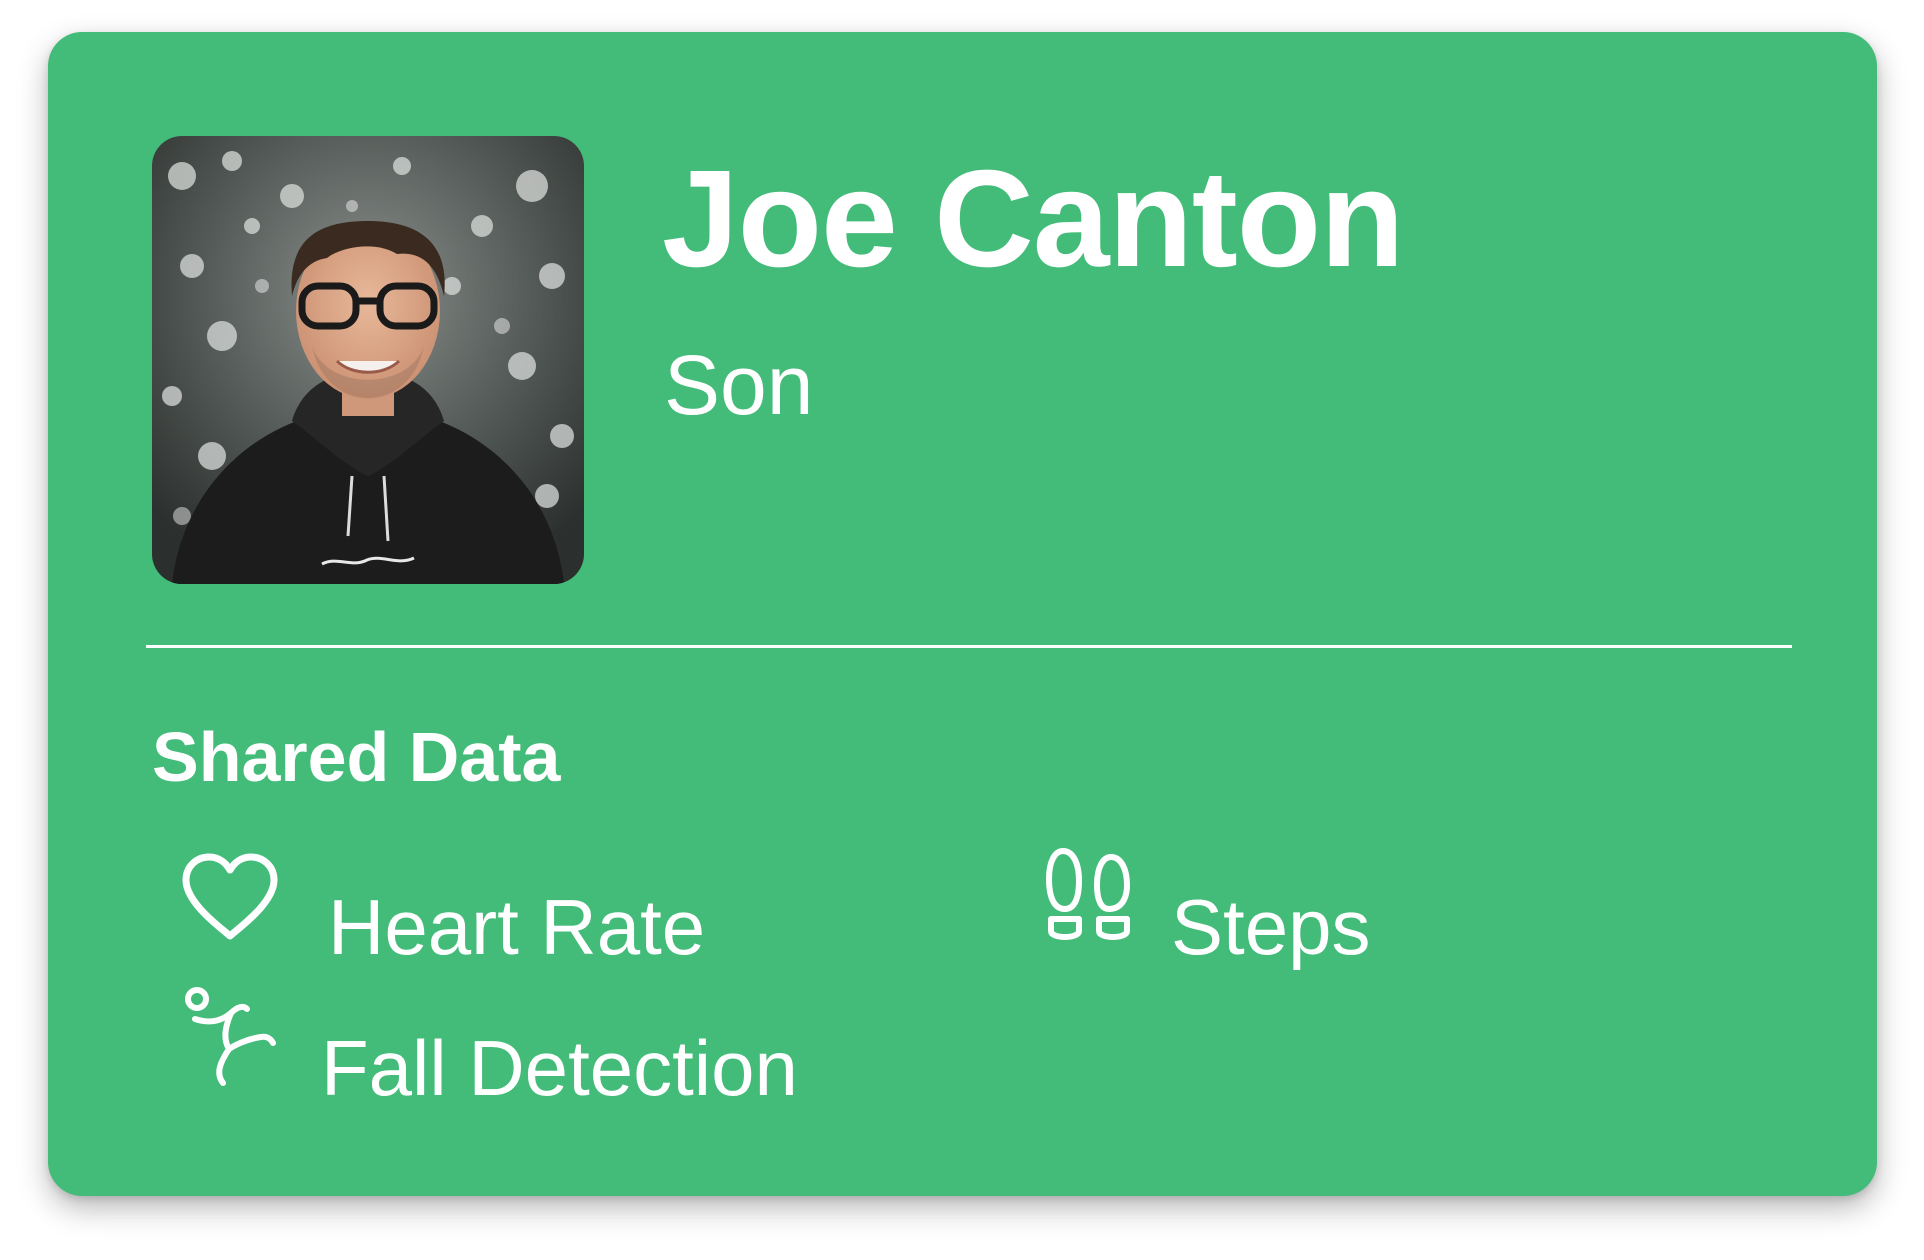 The height and width of the screenshot is (1260, 1924). I want to click on section-title: Shared Data, so click(356, 757).